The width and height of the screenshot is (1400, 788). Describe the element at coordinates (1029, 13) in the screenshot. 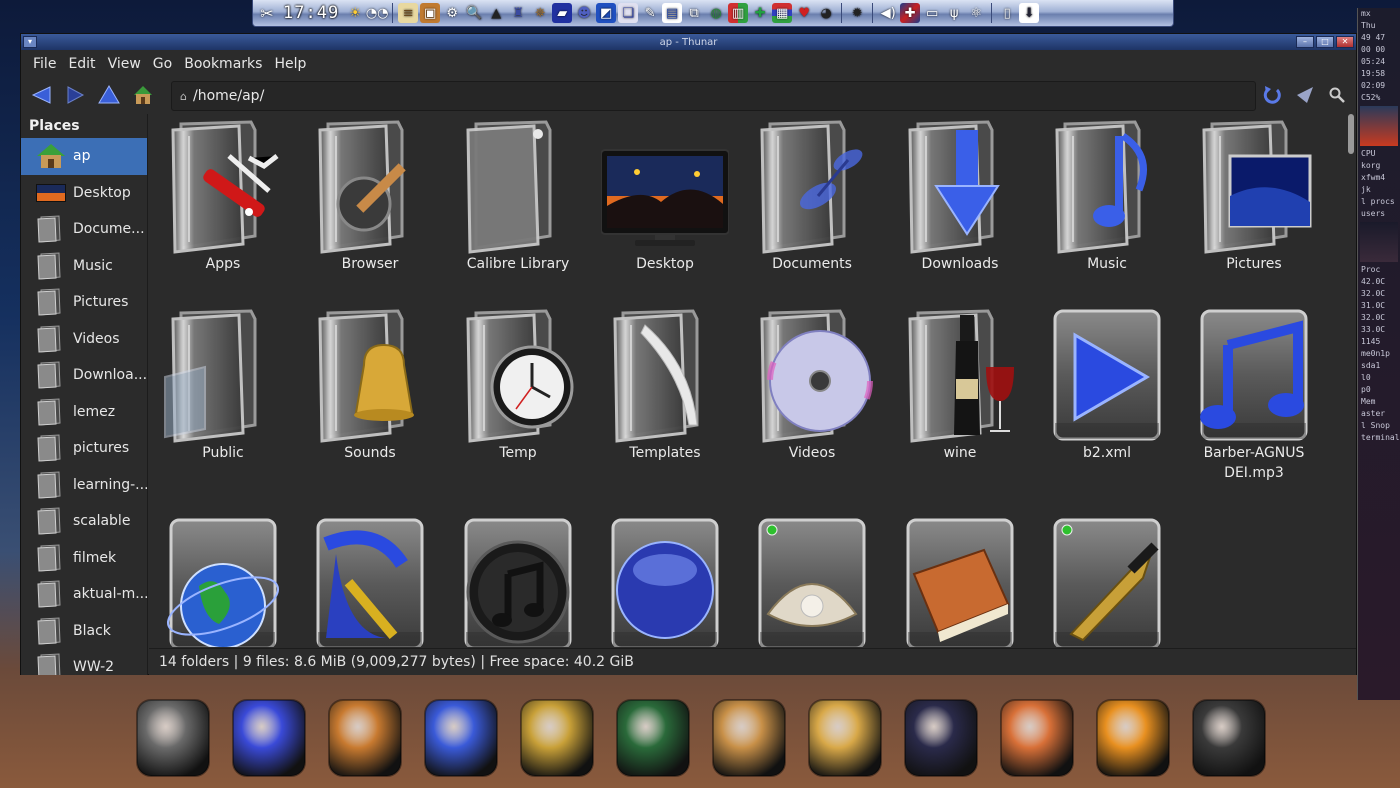

I see `download-icon: ⬇` at that location.